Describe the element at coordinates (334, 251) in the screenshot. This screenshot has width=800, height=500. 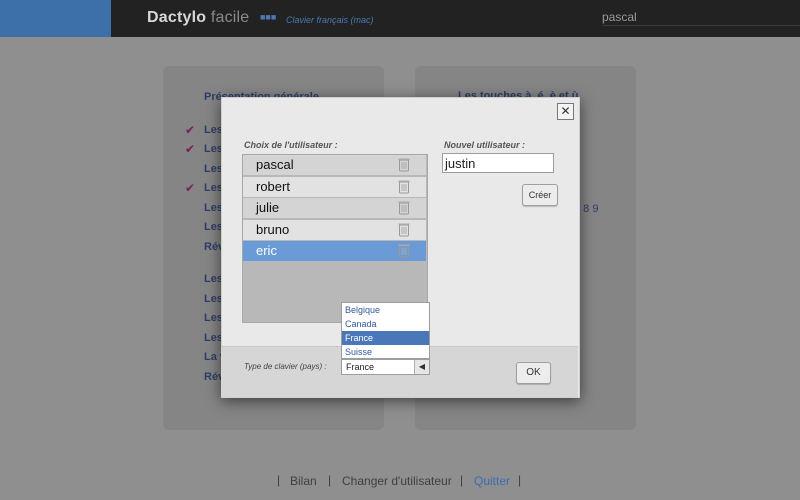
I see `user-row: eric` at that location.